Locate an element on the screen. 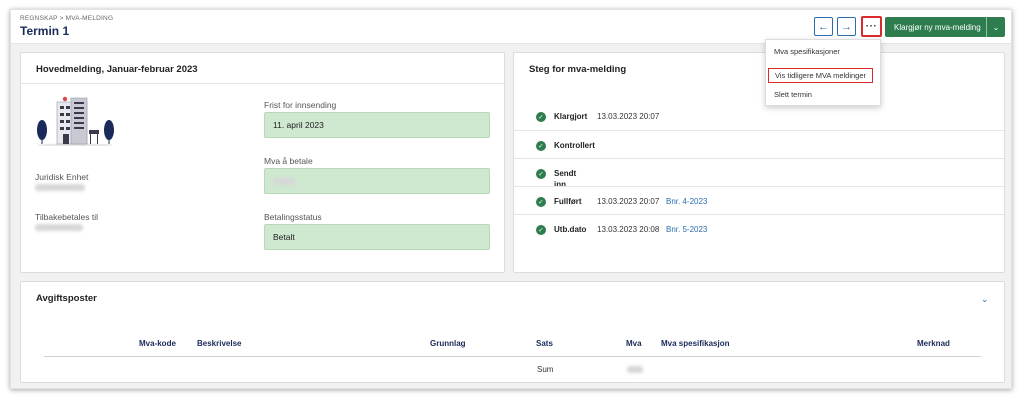 Image resolution: width=1020 pixels, height=397 pixels. tilbakebetales-value-redacted is located at coordinates (59, 227).